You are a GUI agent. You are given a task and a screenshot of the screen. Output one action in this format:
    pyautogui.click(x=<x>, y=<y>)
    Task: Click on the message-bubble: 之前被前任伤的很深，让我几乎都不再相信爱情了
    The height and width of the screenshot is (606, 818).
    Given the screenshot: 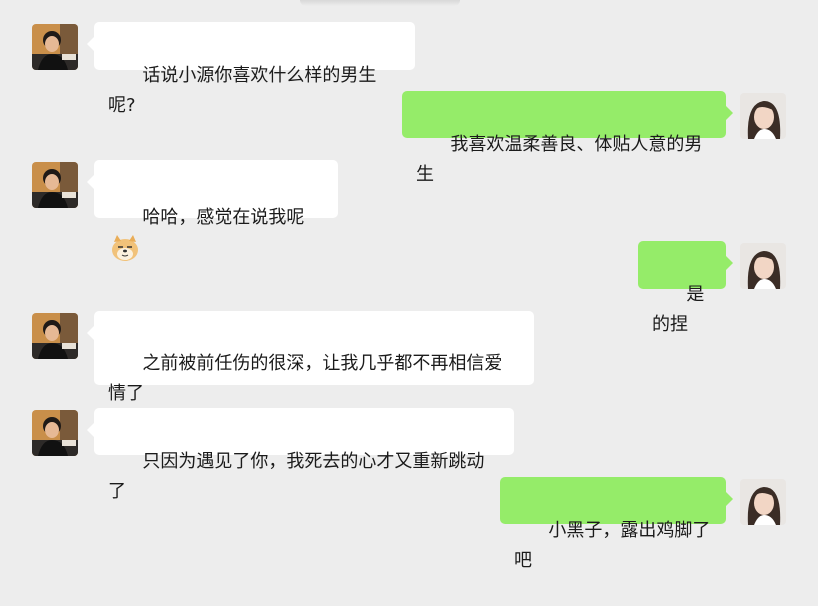 What is the action you would take?
    pyautogui.click(x=310, y=357)
    